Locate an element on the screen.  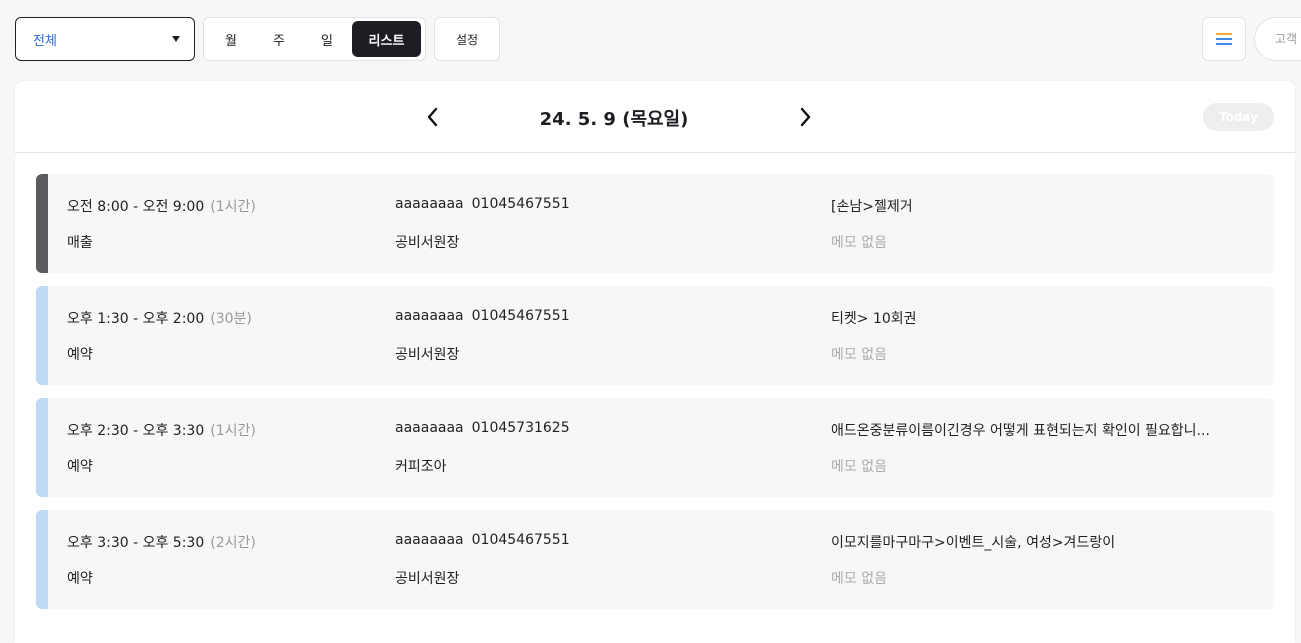
next-date-button is located at coordinates (805, 117).